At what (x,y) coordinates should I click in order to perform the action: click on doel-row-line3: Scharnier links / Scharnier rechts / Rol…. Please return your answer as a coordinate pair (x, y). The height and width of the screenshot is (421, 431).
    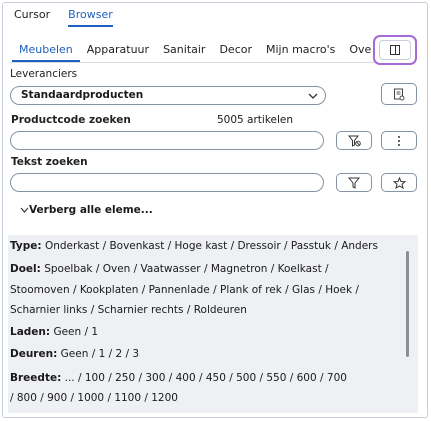
    Looking at the image, I should click on (196, 310).